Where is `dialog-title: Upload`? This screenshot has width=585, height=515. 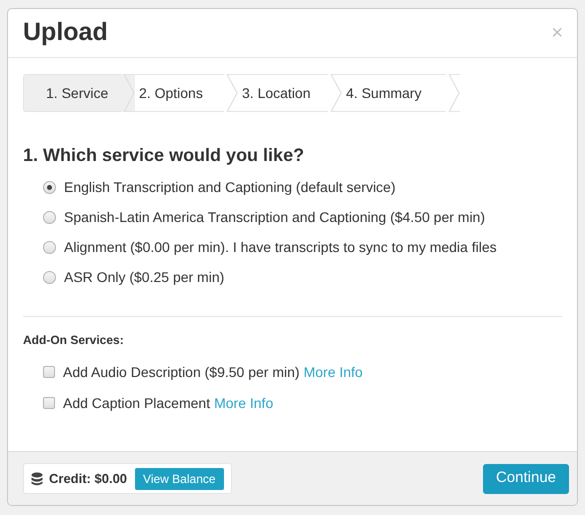 dialog-title: Upload is located at coordinates (65, 32).